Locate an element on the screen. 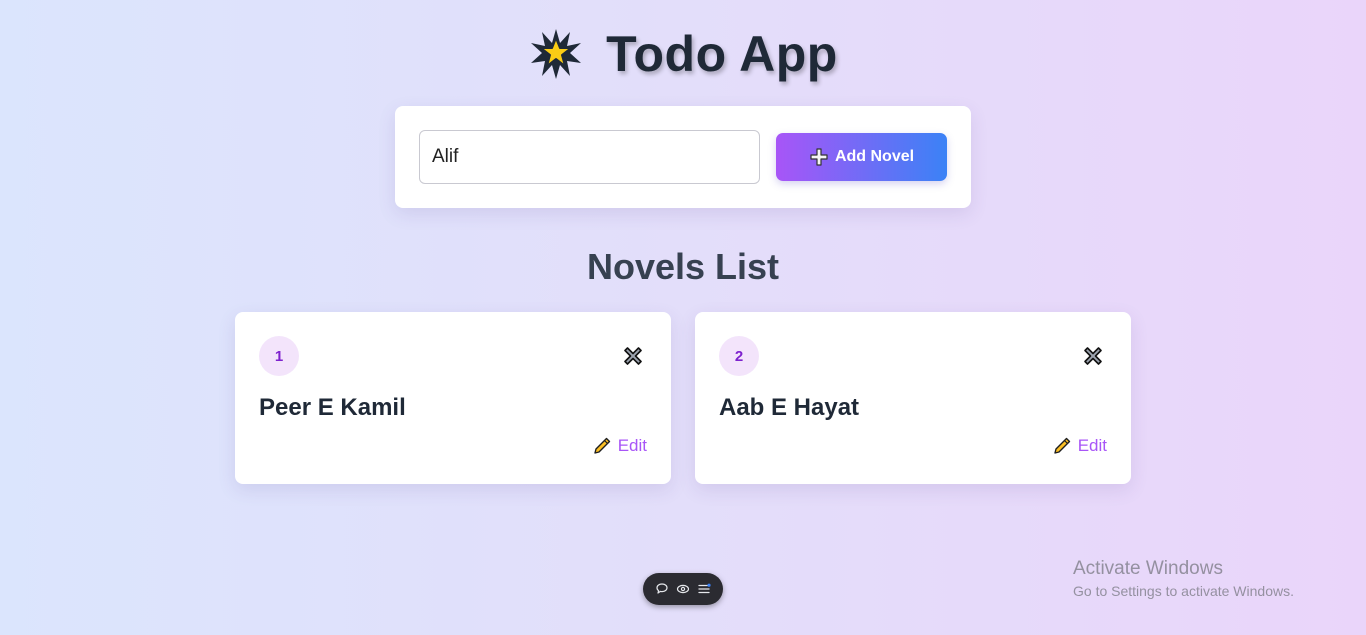 This screenshot has height=635, width=1366. add-novel-button-label: Add Novel is located at coordinates (874, 156).